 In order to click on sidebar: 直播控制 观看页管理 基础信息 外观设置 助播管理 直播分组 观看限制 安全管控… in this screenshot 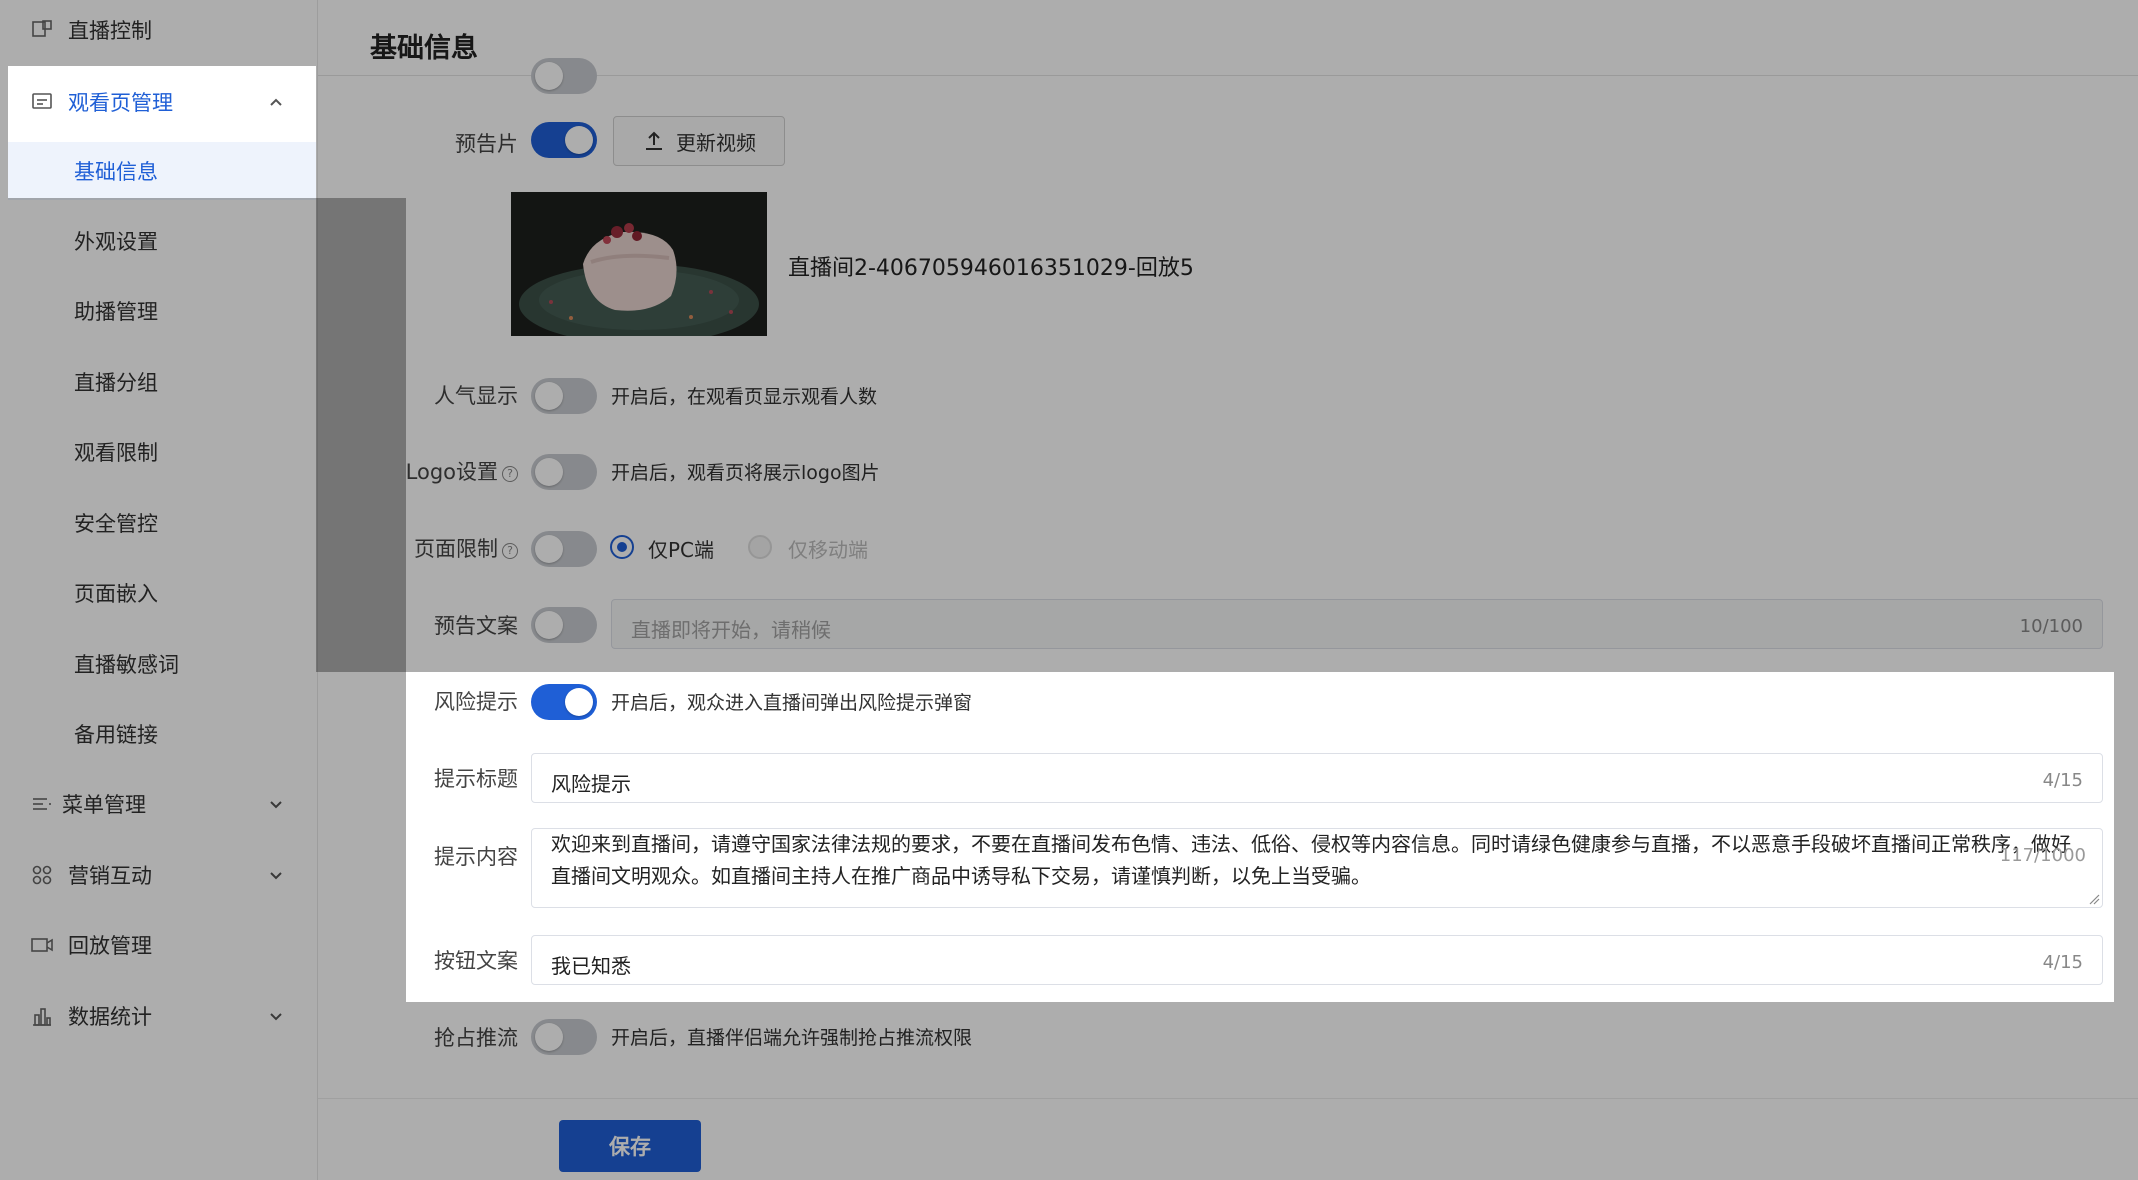, I will do `click(159, 590)`.